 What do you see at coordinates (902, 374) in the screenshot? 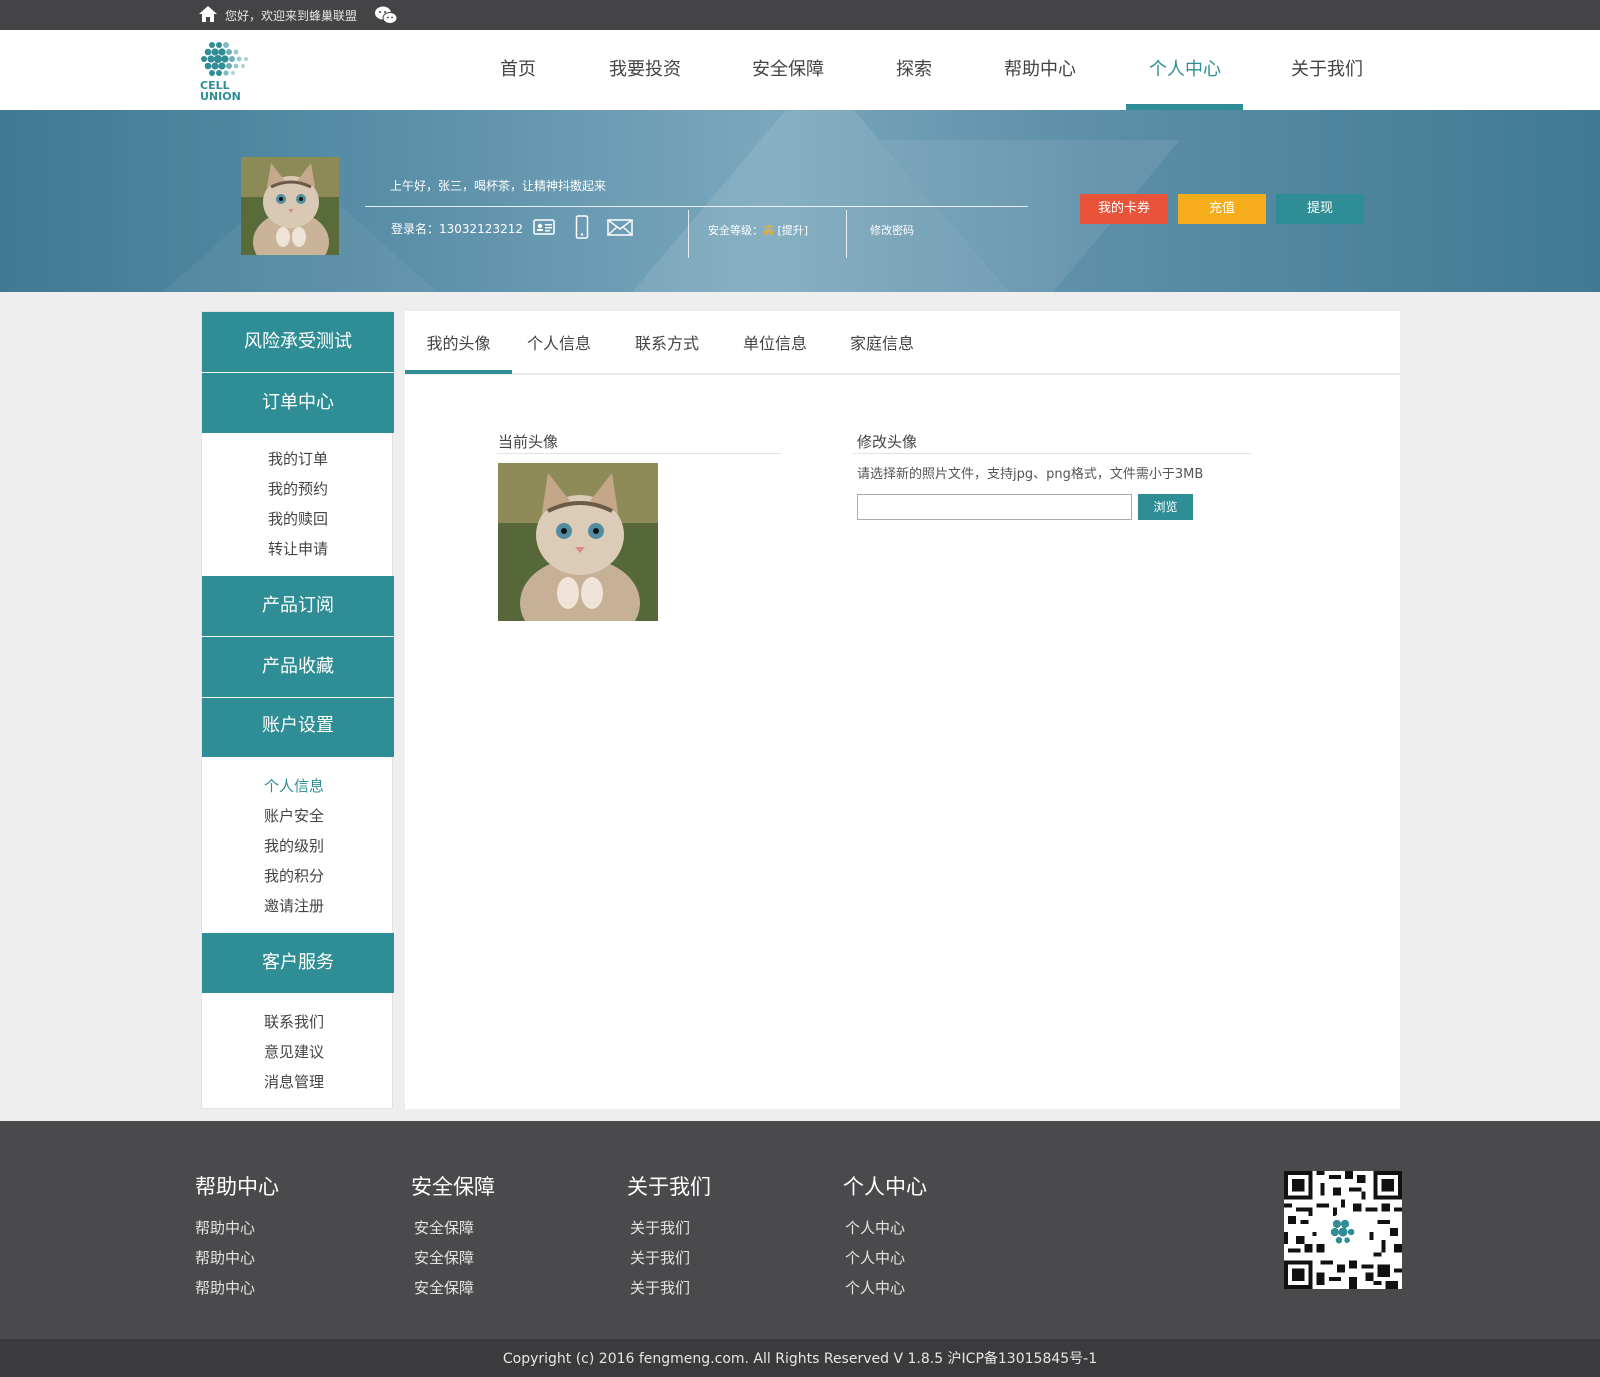
I see `tabs-divider` at bounding box center [902, 374].